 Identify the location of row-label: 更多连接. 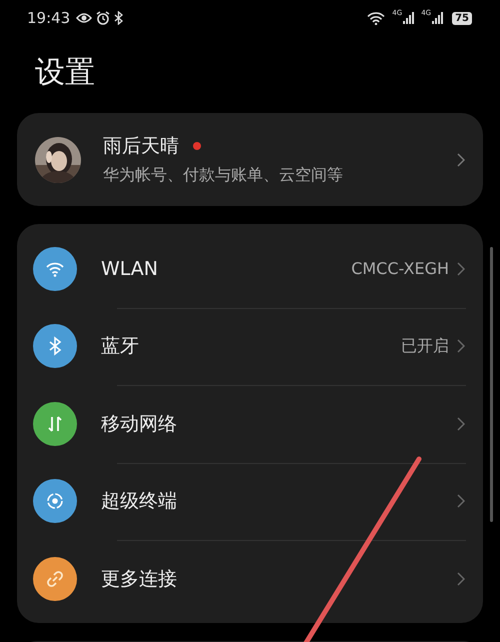
(139, 579).